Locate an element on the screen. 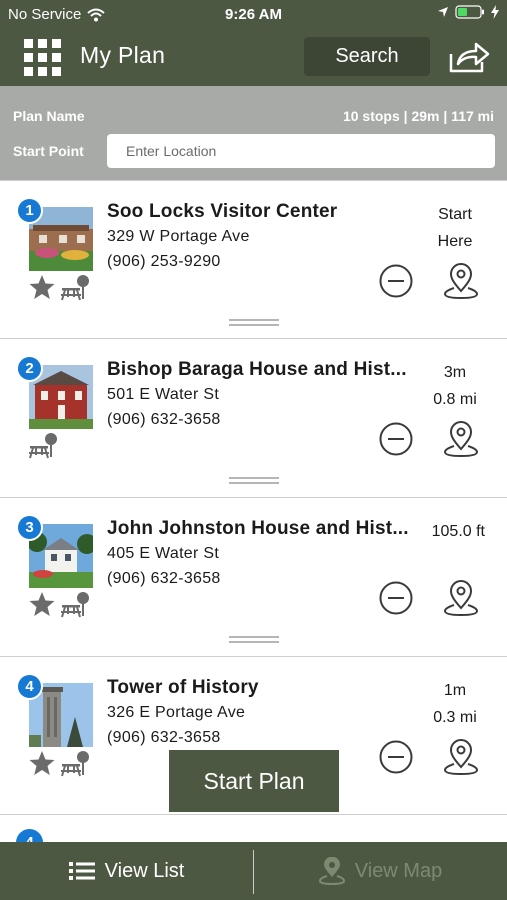 The width and height of the screenshot is (507, 900). tab-view-list-label: View List is located at coordinates (144, 870).